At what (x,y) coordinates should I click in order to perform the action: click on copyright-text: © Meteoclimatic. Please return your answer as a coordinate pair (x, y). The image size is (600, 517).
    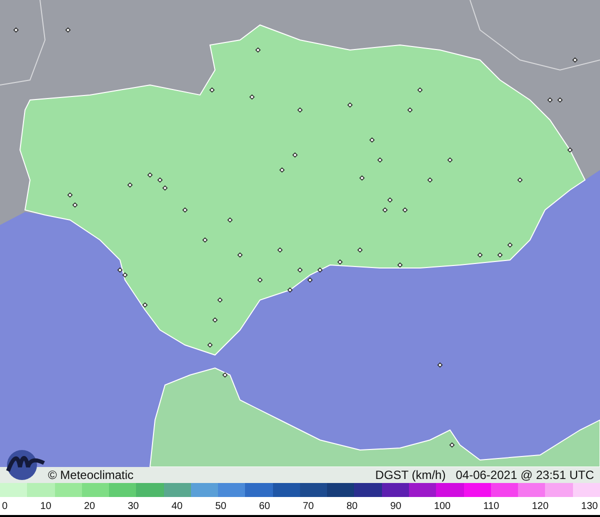
    Looking at the image, I should click on (91, 475).